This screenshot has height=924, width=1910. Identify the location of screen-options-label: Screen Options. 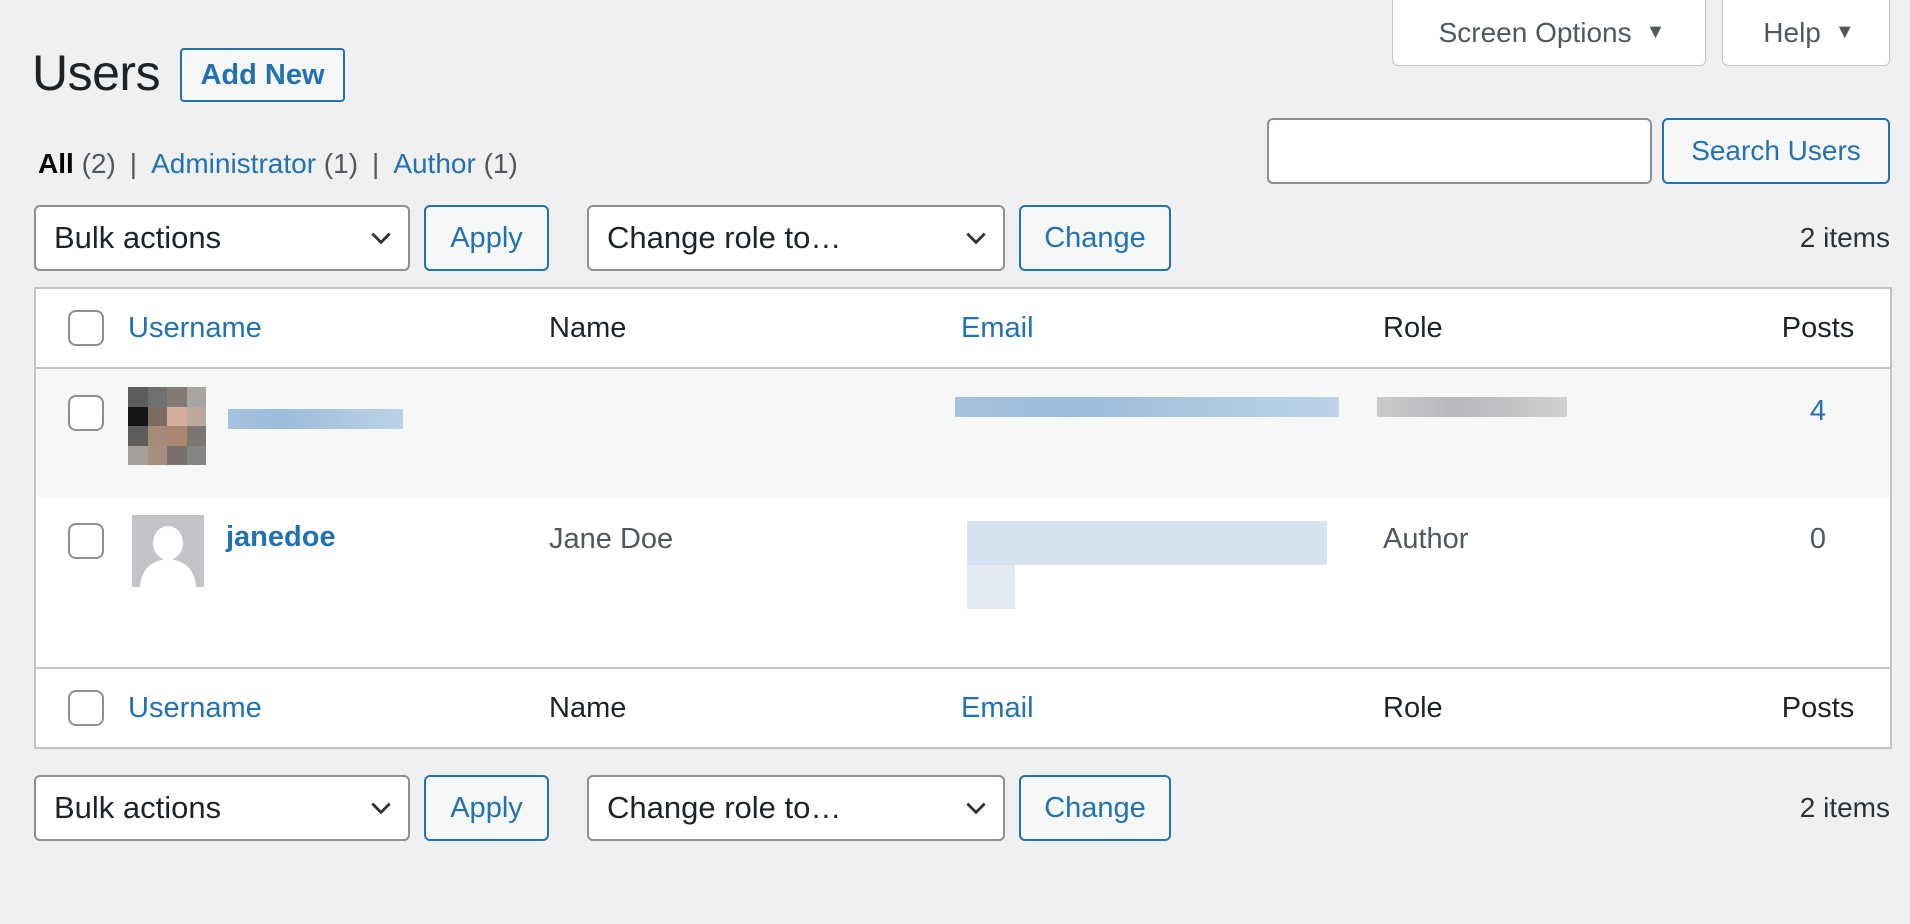
(1535, 32).